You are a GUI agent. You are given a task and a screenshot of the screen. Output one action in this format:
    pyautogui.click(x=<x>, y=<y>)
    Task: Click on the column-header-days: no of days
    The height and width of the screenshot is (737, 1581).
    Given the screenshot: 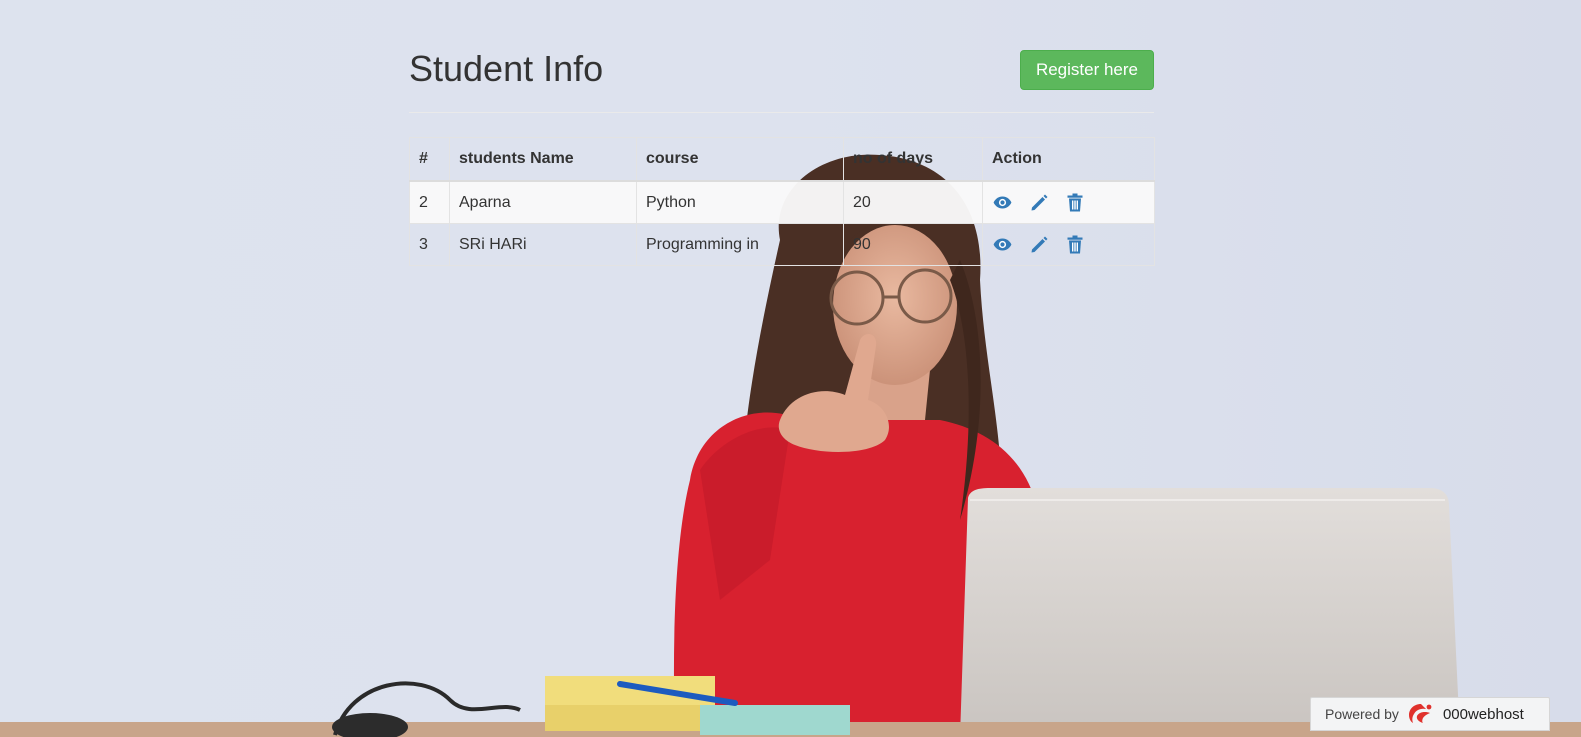 What is the action you would take?
    pyautogui.click(x=913, y=159)
    